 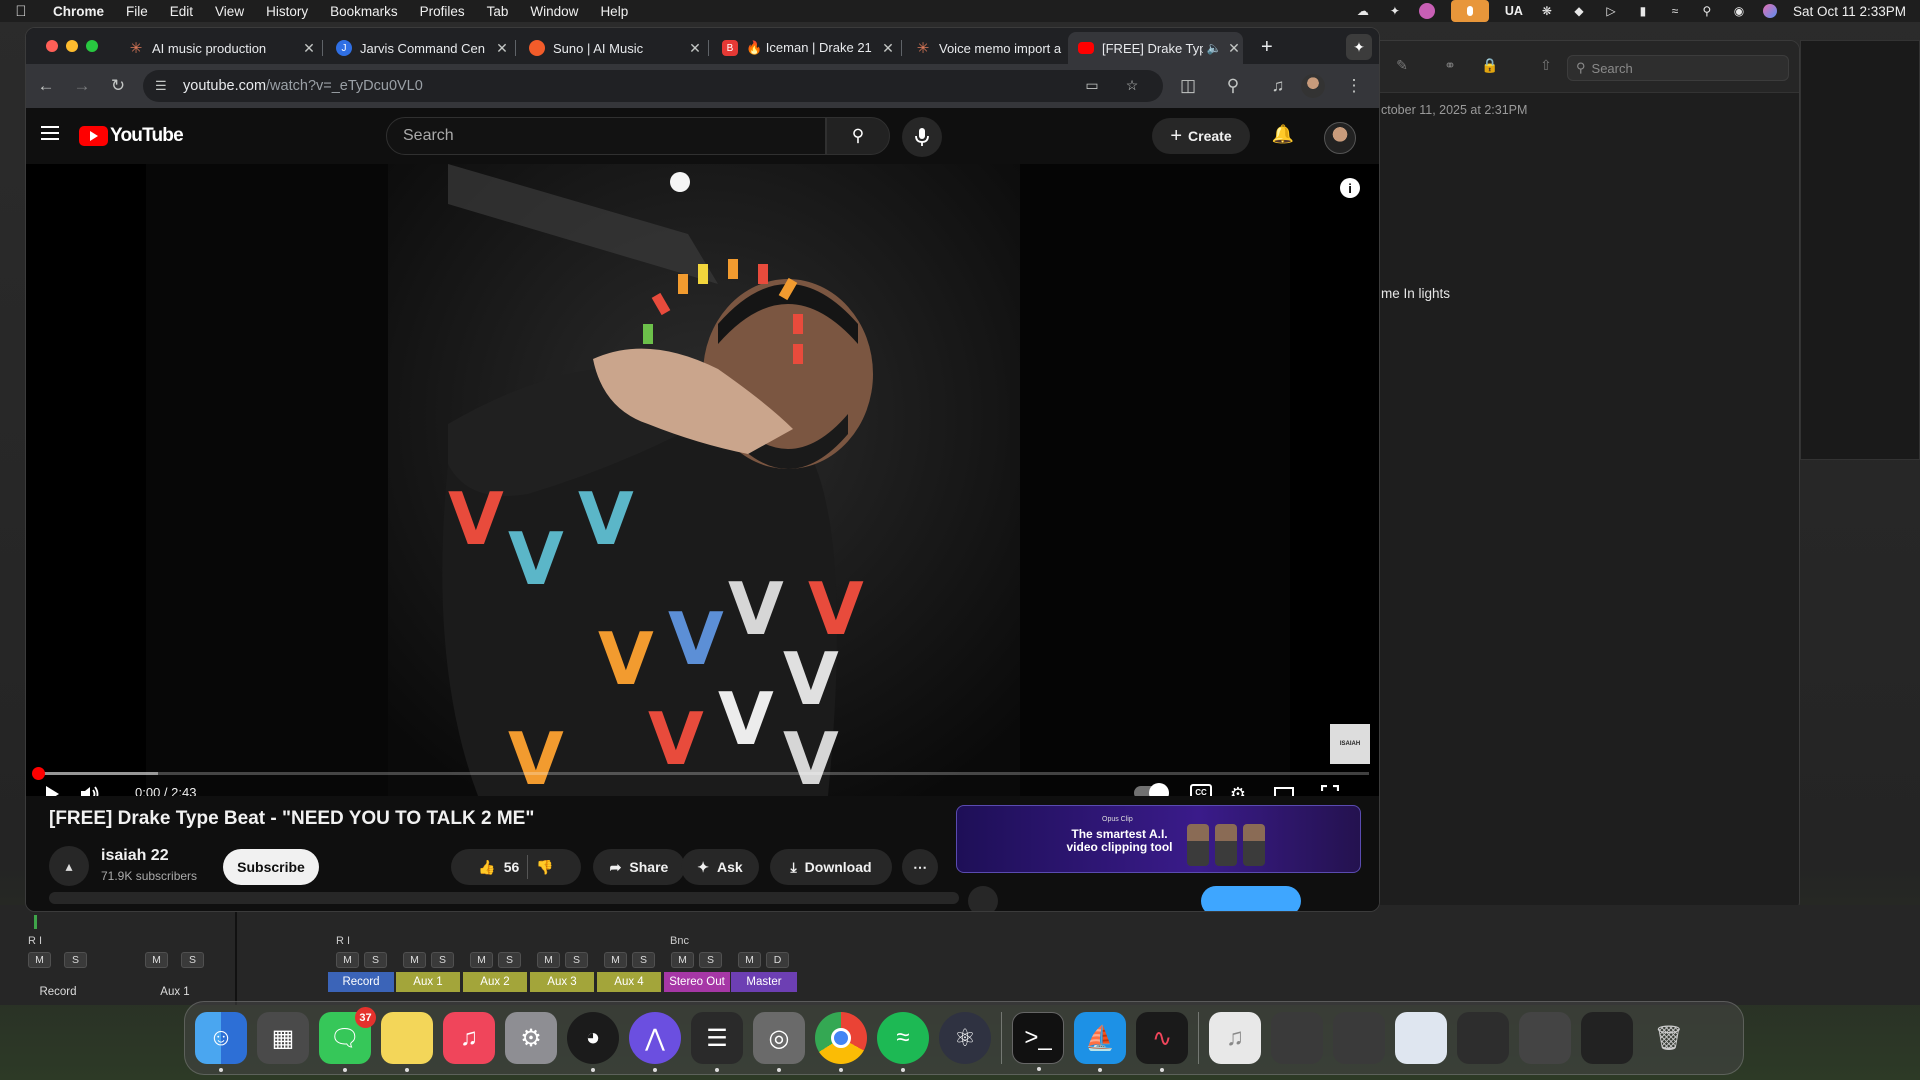 I want to click on logic-remote-icon: ☰, so click(x=717, y=1042).